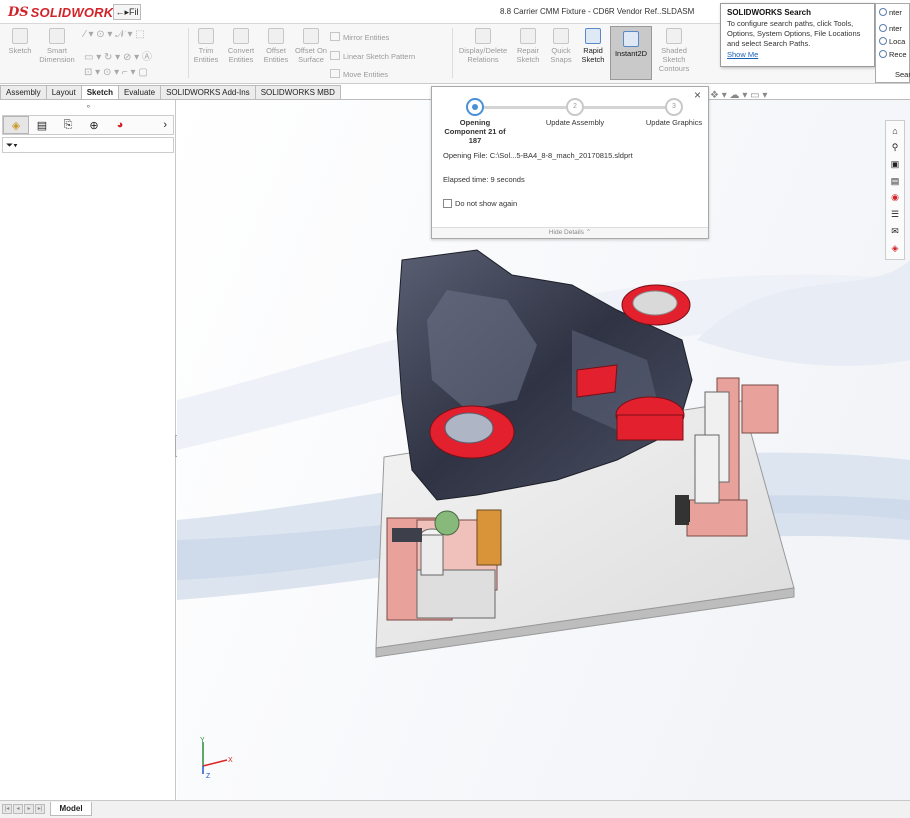 The width and height of the screenshot is (910, 818). What do you see at coordinates (29, 809) in the screenshot?
I see `next-tab-icon: ▸` at bounding box center [29, 809].